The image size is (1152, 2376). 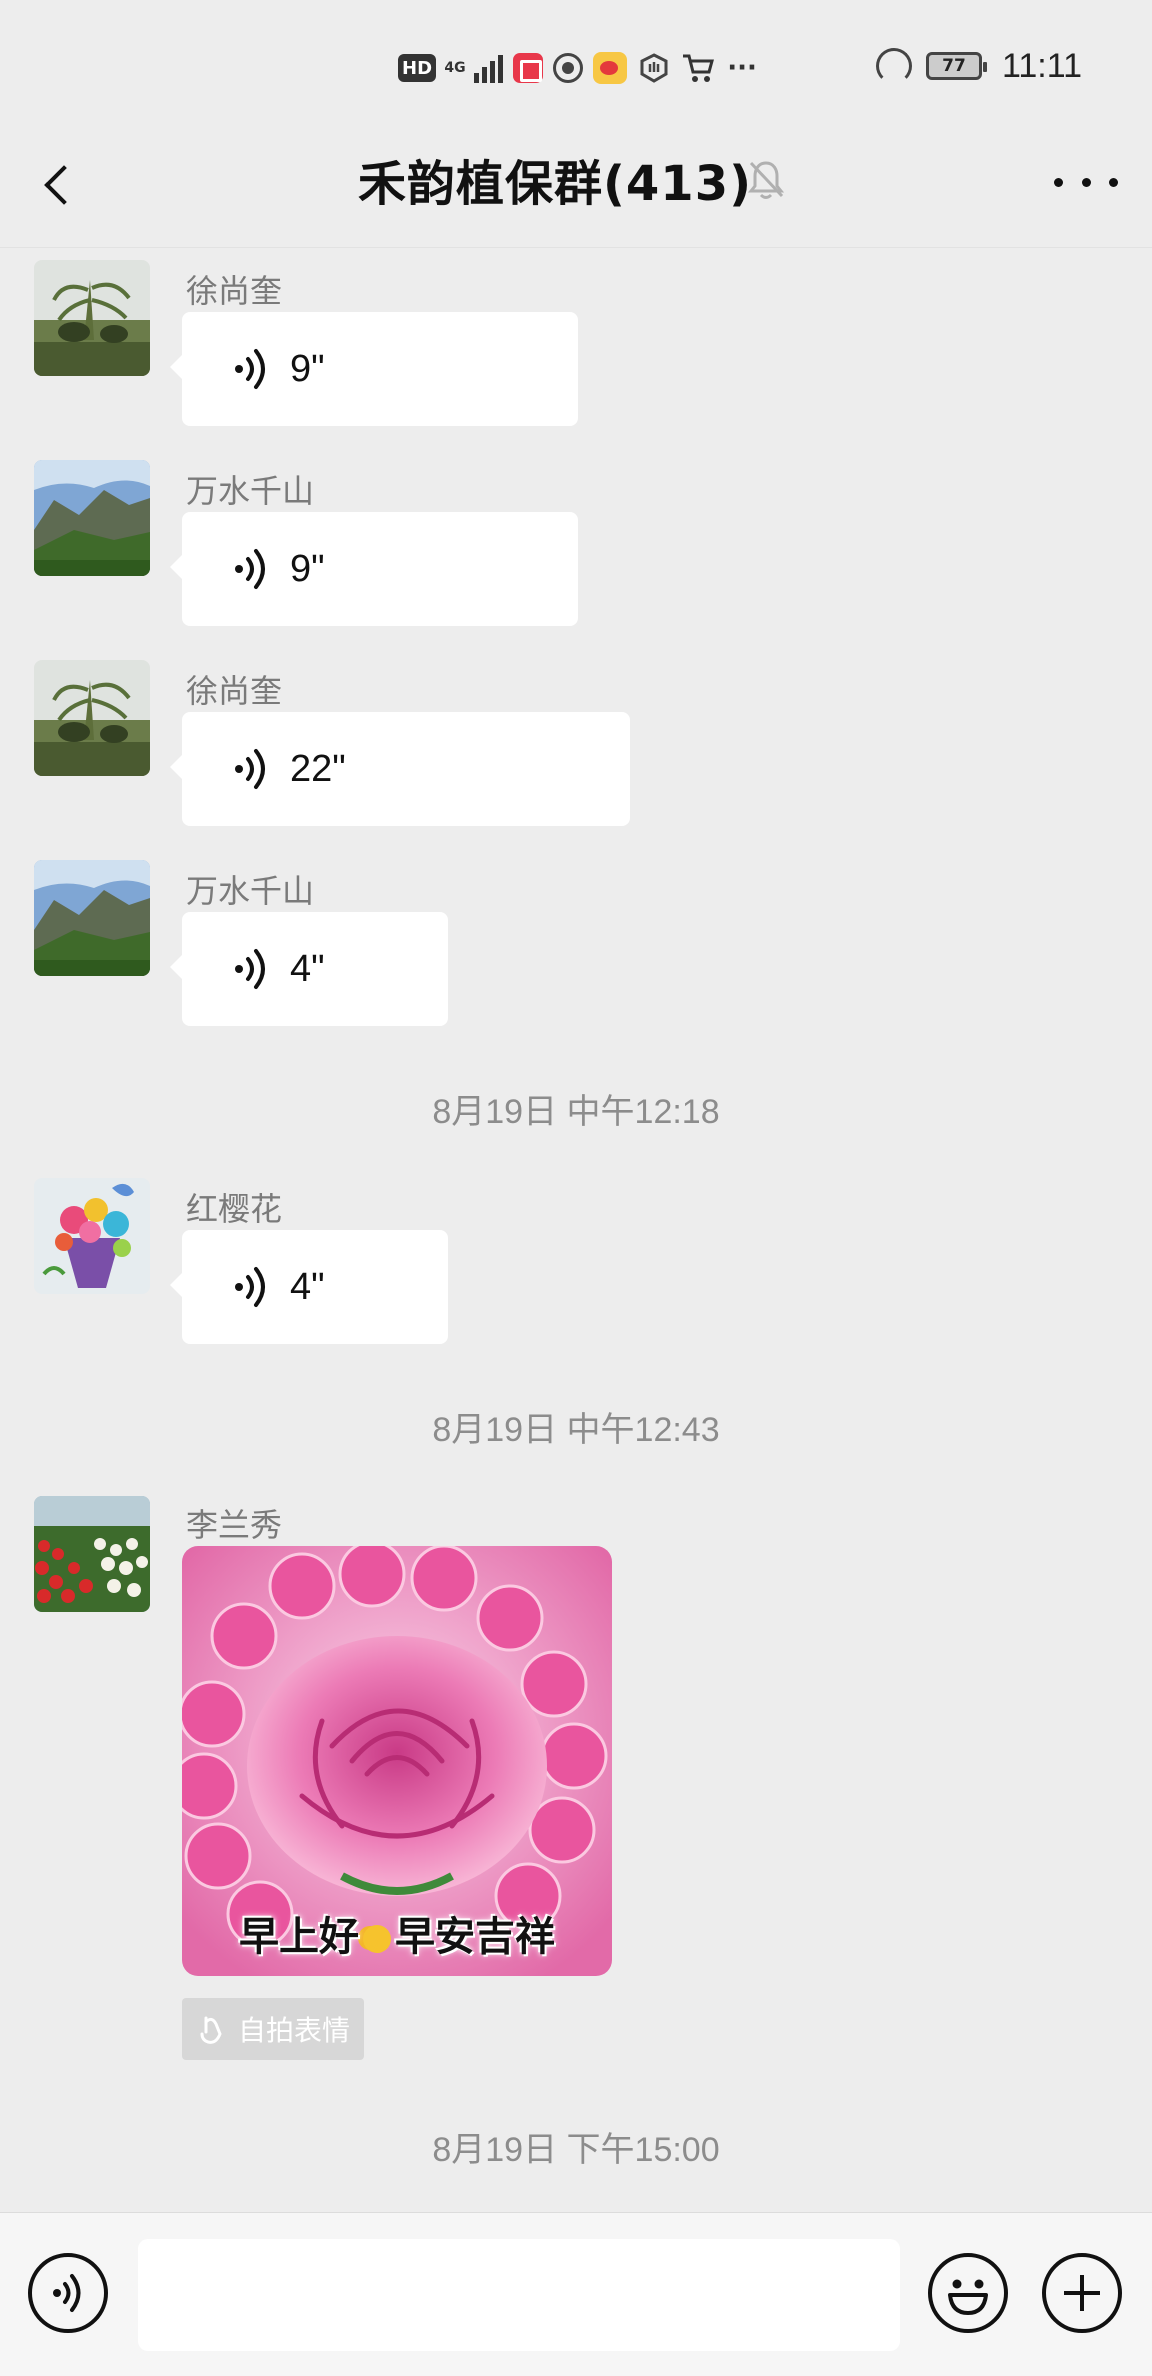 I want to click on status-icons: HD 4G ···, so click(x=578, y=68).